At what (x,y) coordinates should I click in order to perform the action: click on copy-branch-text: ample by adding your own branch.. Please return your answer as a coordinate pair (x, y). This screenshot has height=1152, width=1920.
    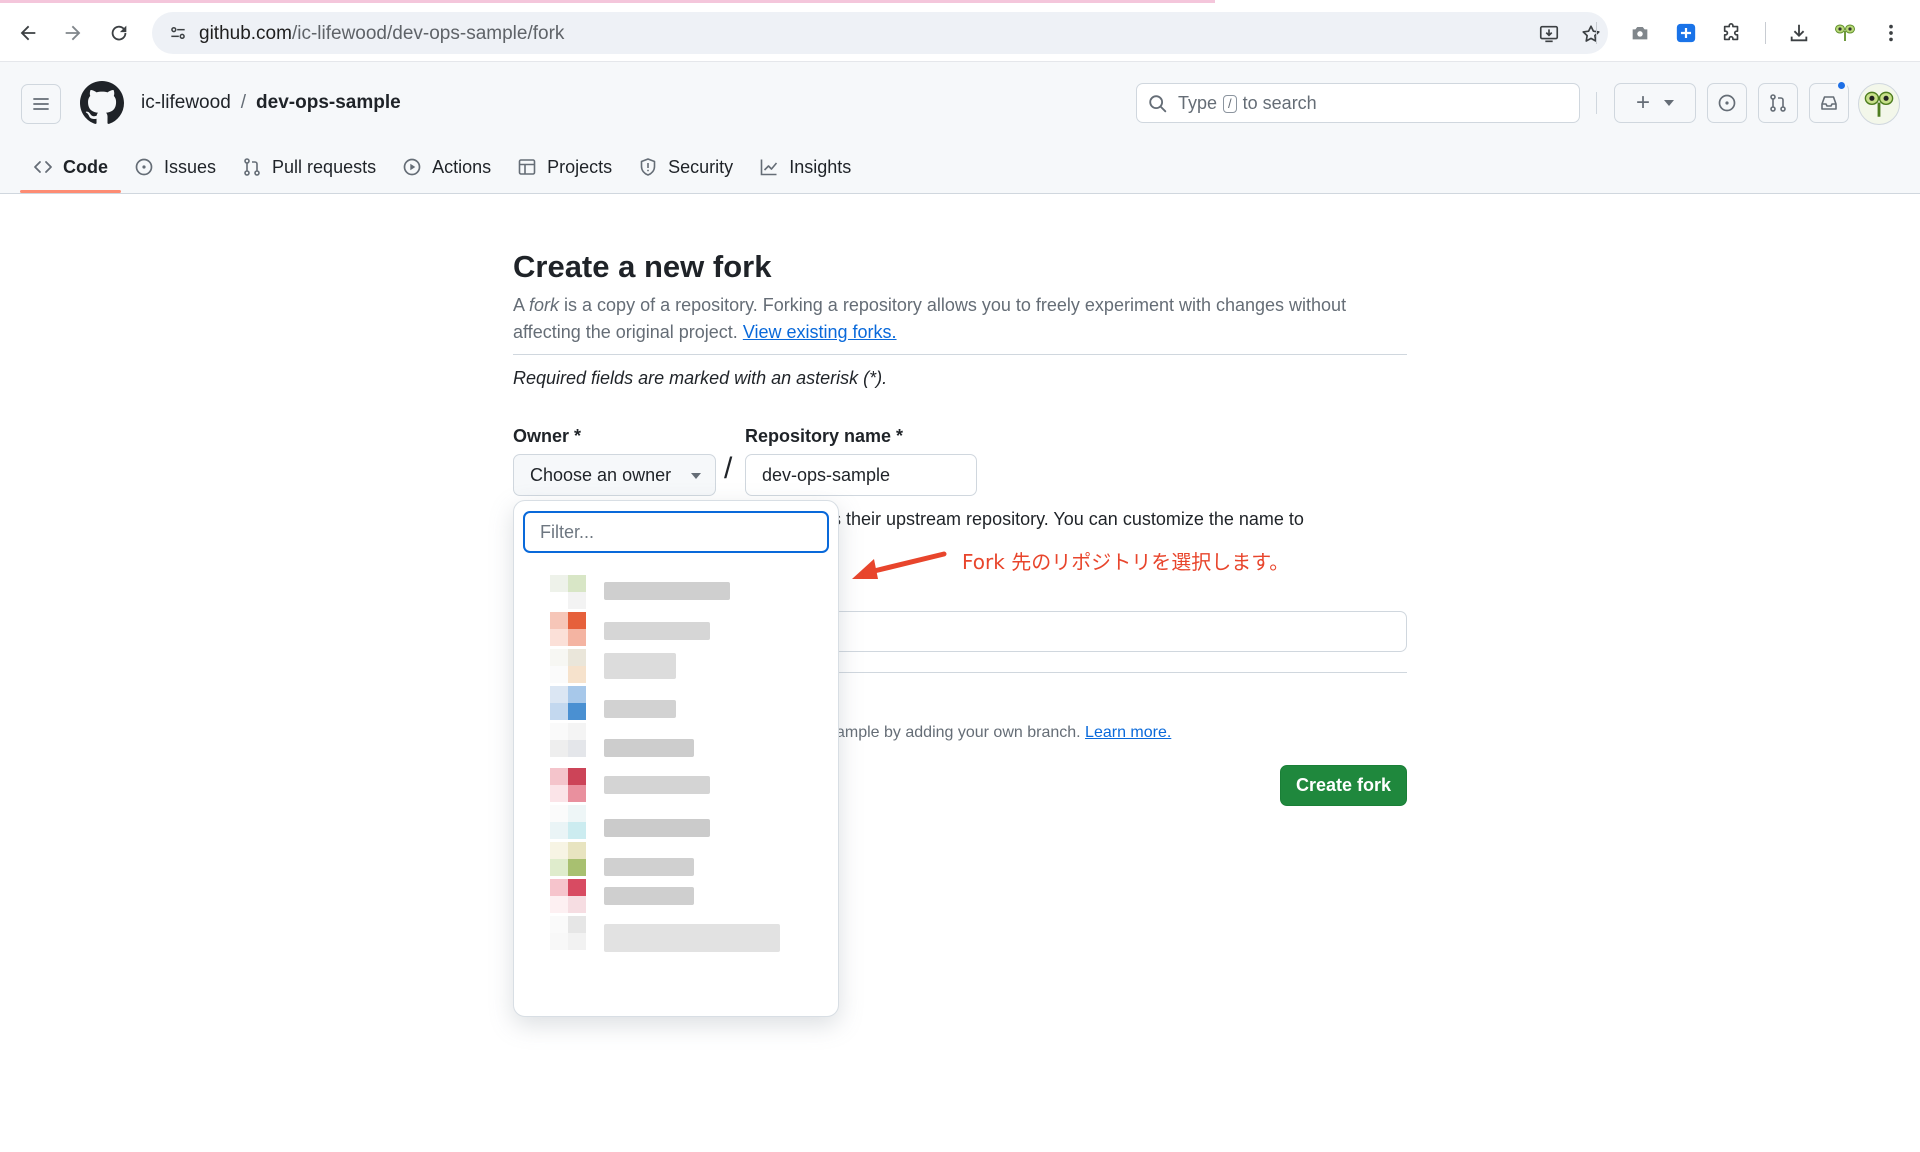
    Looking at the image, I should click on (958, 732).